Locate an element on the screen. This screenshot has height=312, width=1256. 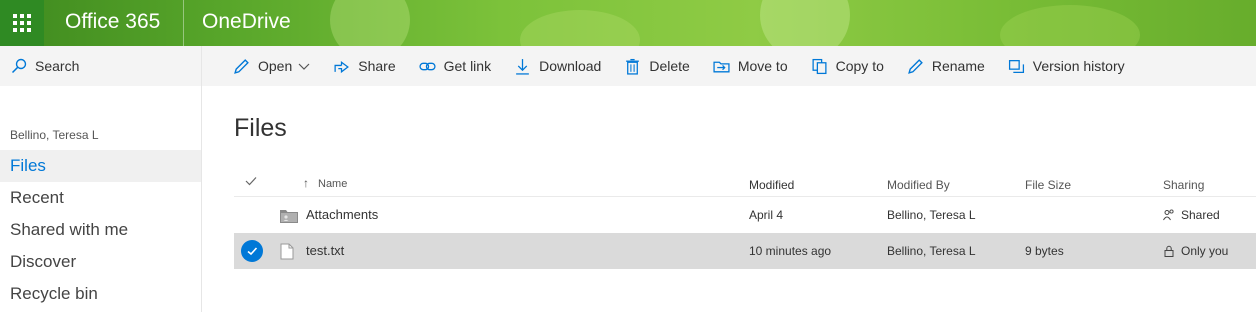
sort-ascending-icon: ↑ is located at coordinates (306, 183).